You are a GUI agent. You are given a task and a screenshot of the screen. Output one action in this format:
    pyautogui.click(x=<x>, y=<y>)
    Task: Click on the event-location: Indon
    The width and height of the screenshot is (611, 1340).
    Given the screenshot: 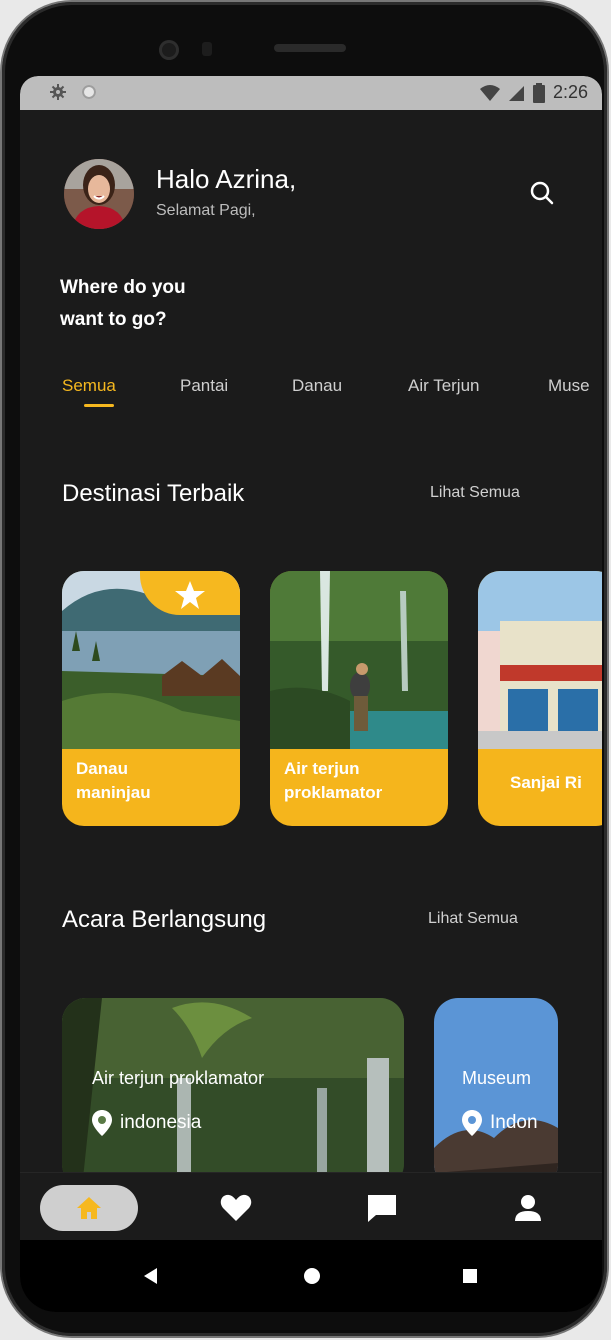 What is the action you would take?
    pyautogui.click(x=500, y=1123)
    